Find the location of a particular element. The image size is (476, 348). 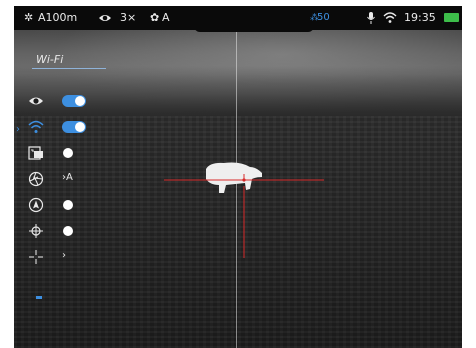

menu-item-reticle-settings: › is located at coordinates (68, 257).